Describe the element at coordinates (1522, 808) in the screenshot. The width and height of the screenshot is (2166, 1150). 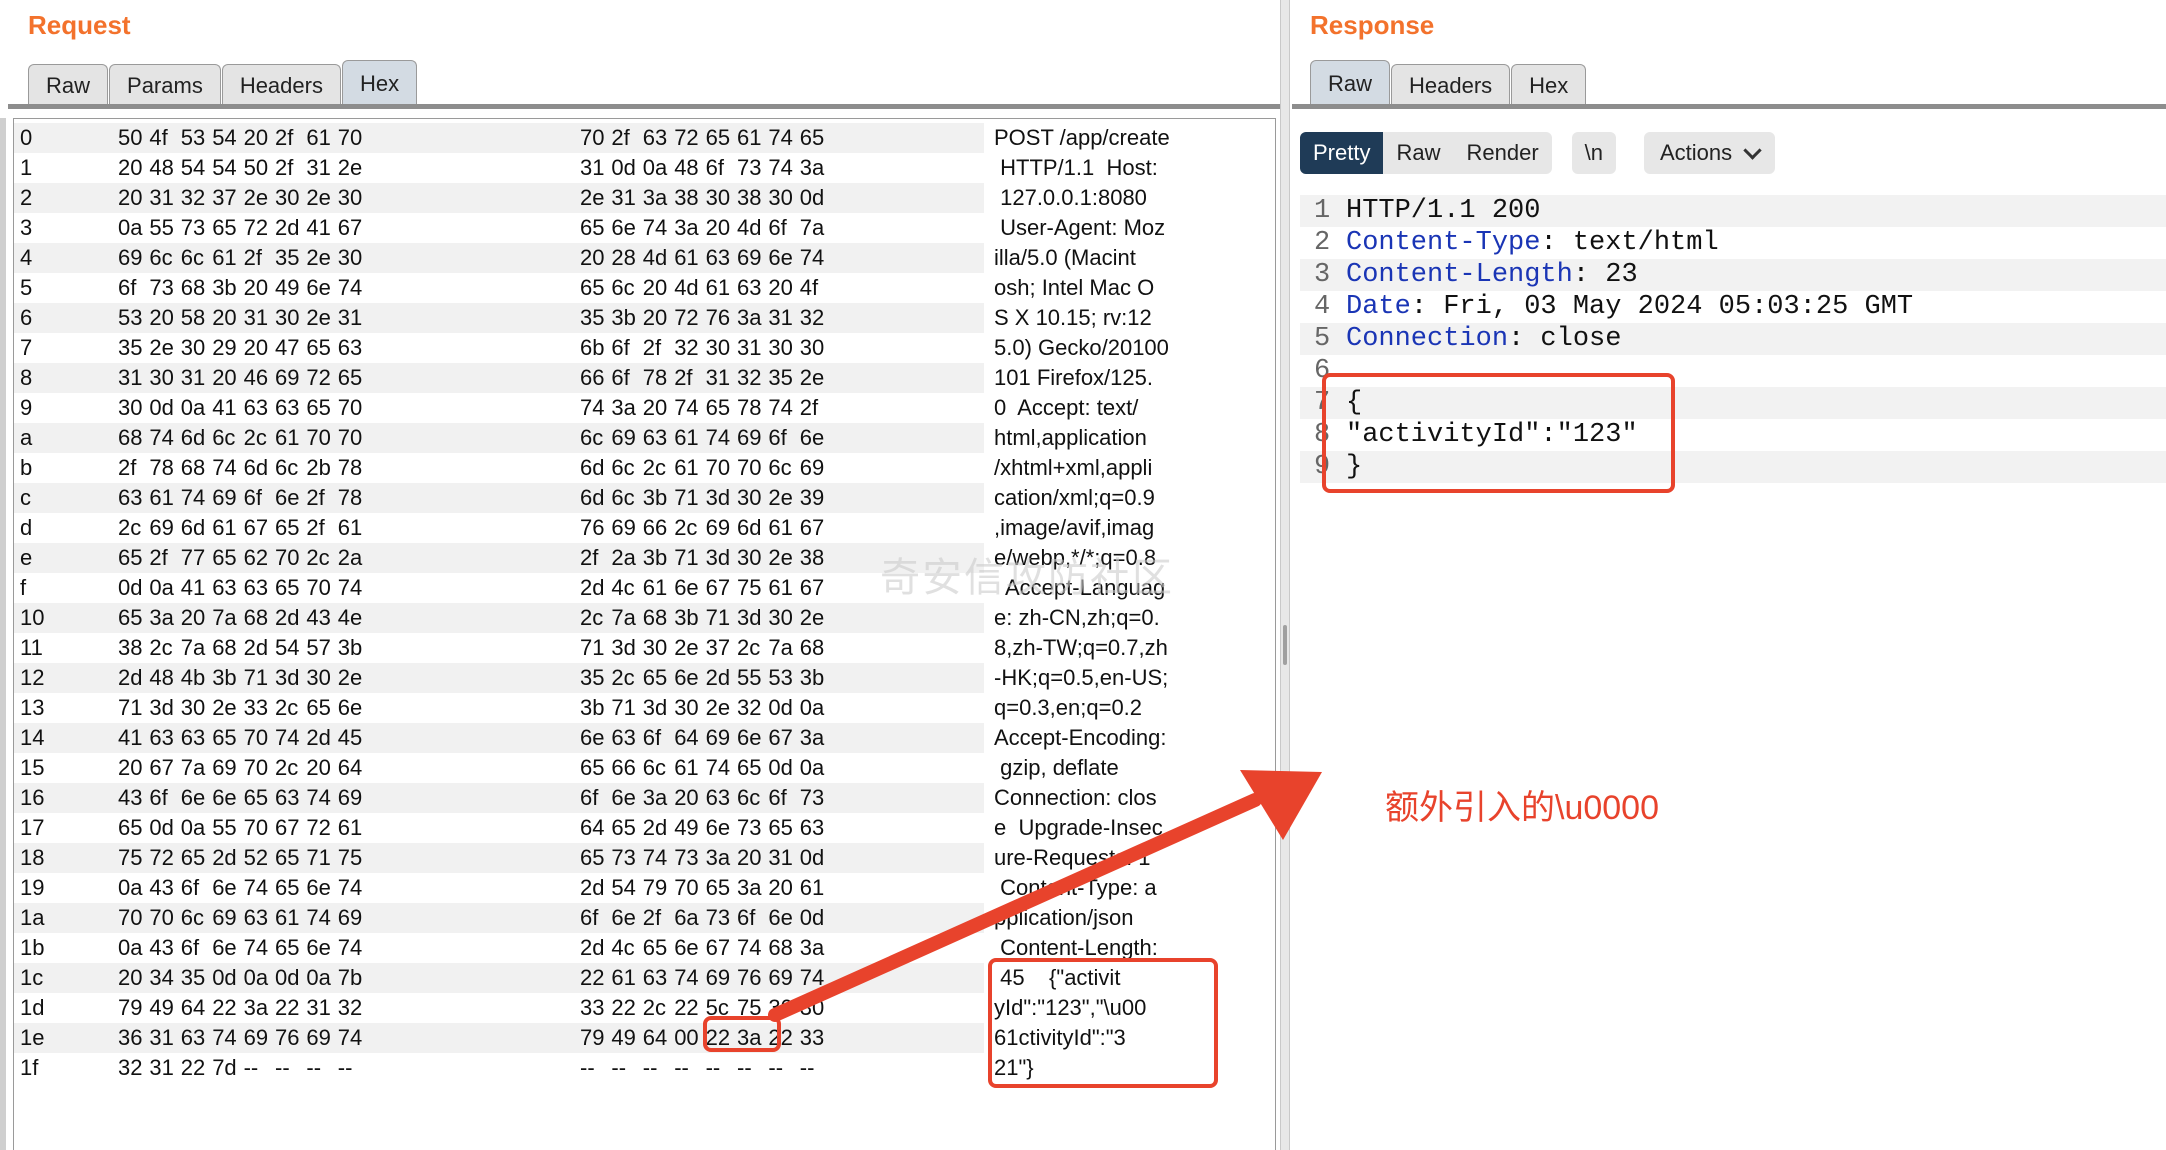
I see `annotation-label: 额外引入的\u0000` at that location.